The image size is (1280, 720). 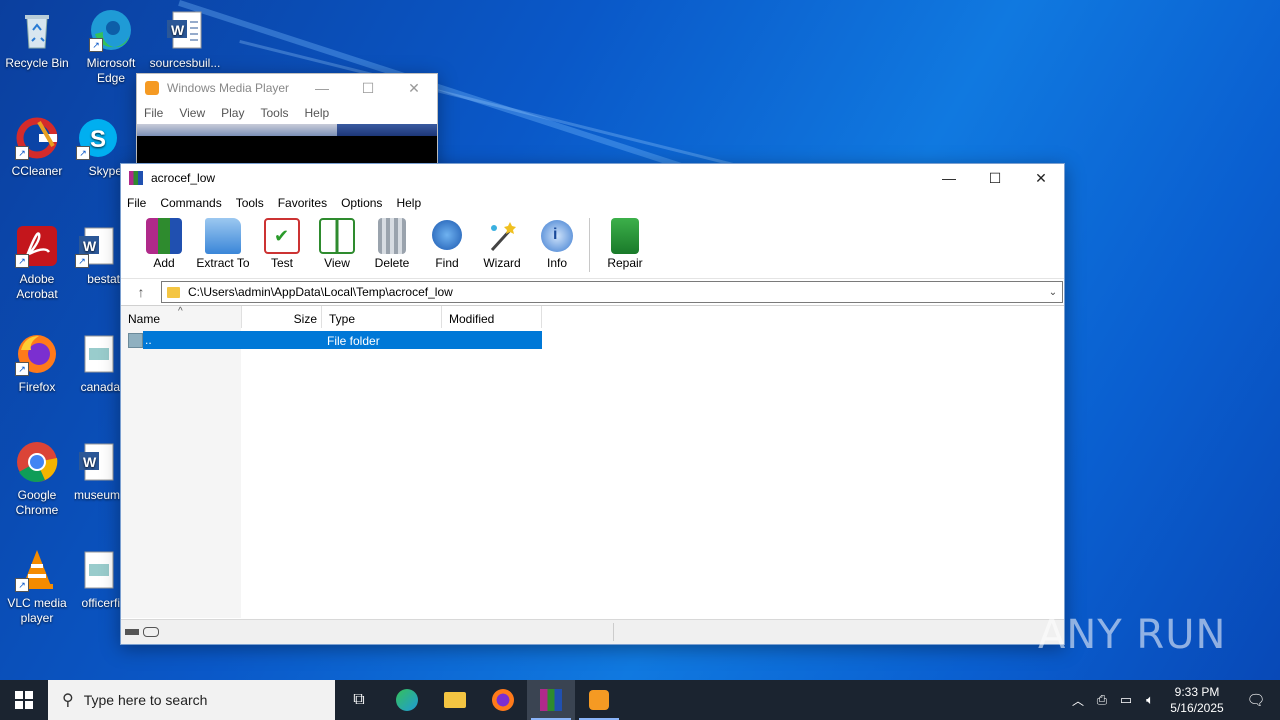 I want to click on add-button: Add, so click(x=164, y=242).